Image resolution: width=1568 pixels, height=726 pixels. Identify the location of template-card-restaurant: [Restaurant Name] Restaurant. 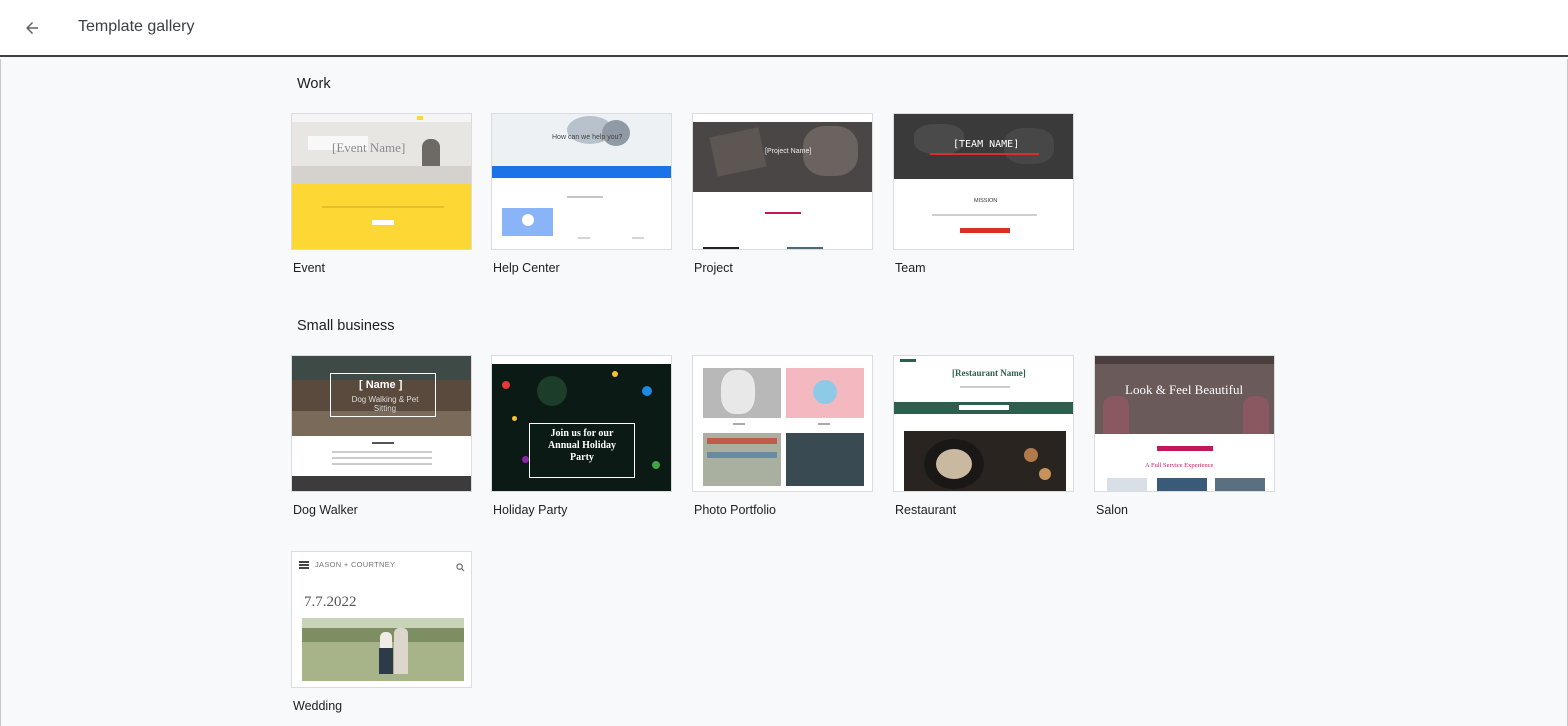
(983, 436).